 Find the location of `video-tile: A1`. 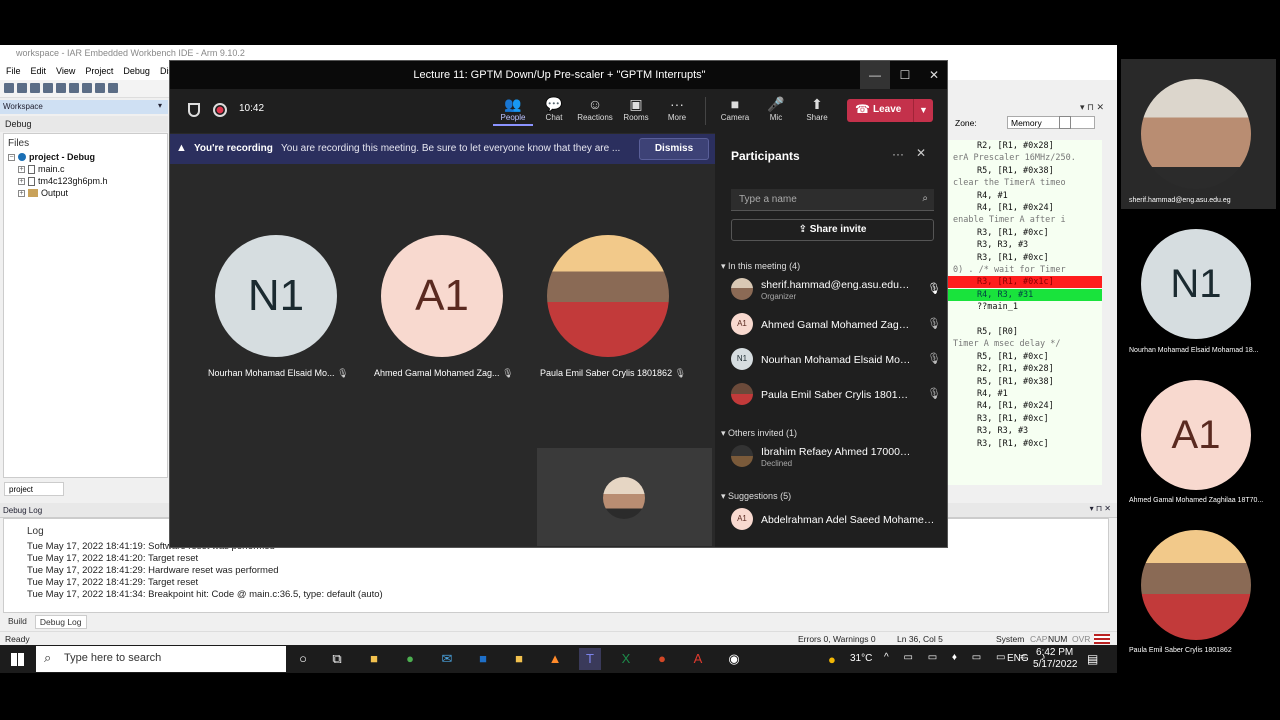

video-tile: A1 is located at coordinates (442, 296).